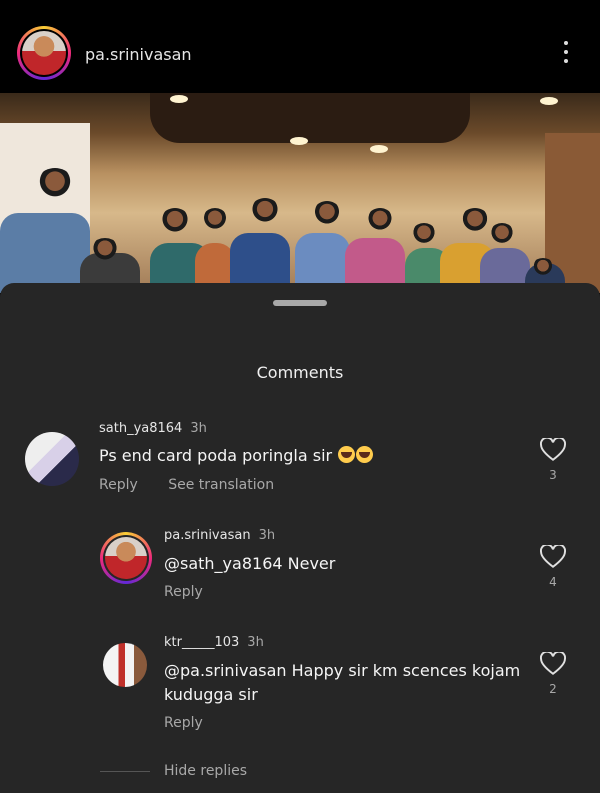  What do you see at coordinates (153, 428) in the screenshot?
I see `comment-username: sath_ya8164 3h` at bounding box center [153, 428].